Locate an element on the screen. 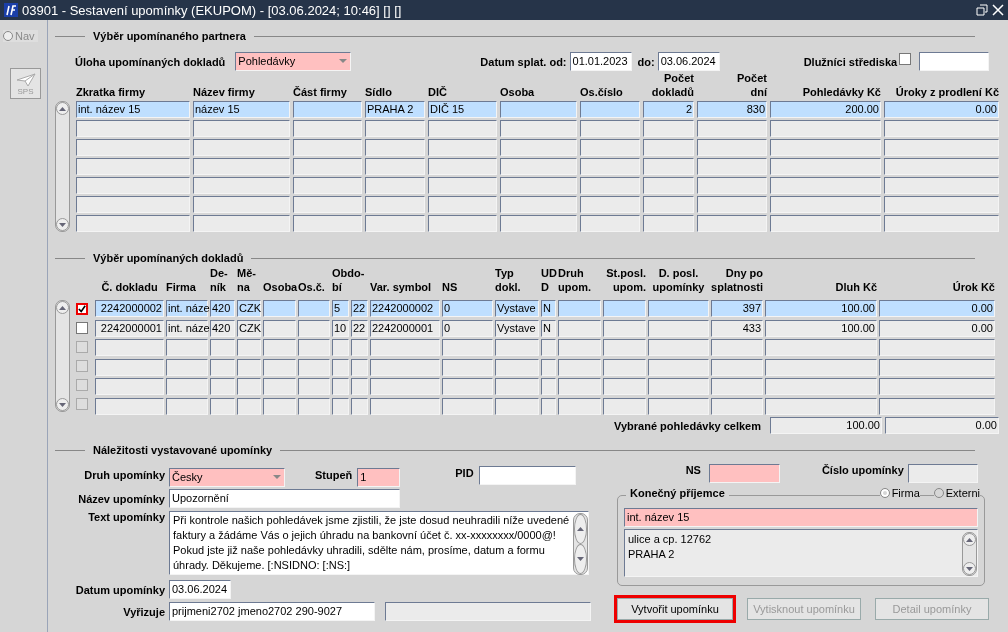  reminder-type-dropdown: Česky is located at coordinates (227, 477).